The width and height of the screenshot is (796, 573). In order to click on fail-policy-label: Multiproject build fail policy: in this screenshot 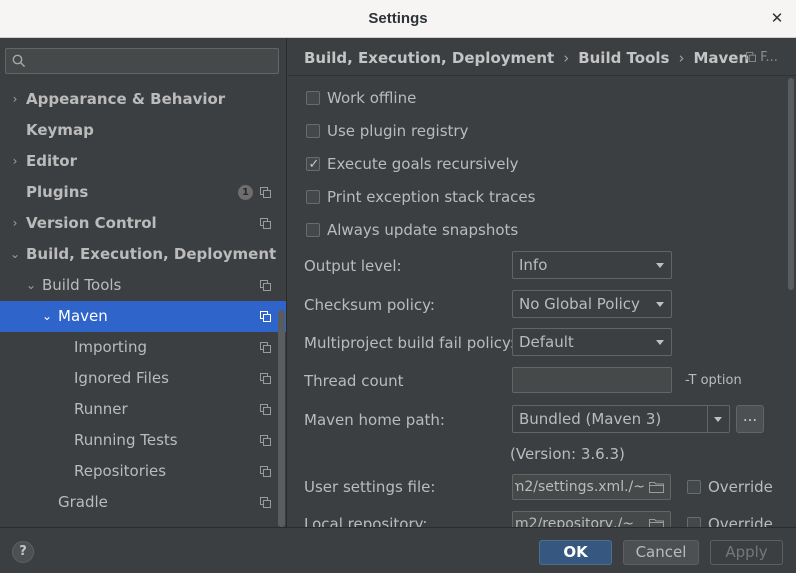, I will do `click(409, 343)`.